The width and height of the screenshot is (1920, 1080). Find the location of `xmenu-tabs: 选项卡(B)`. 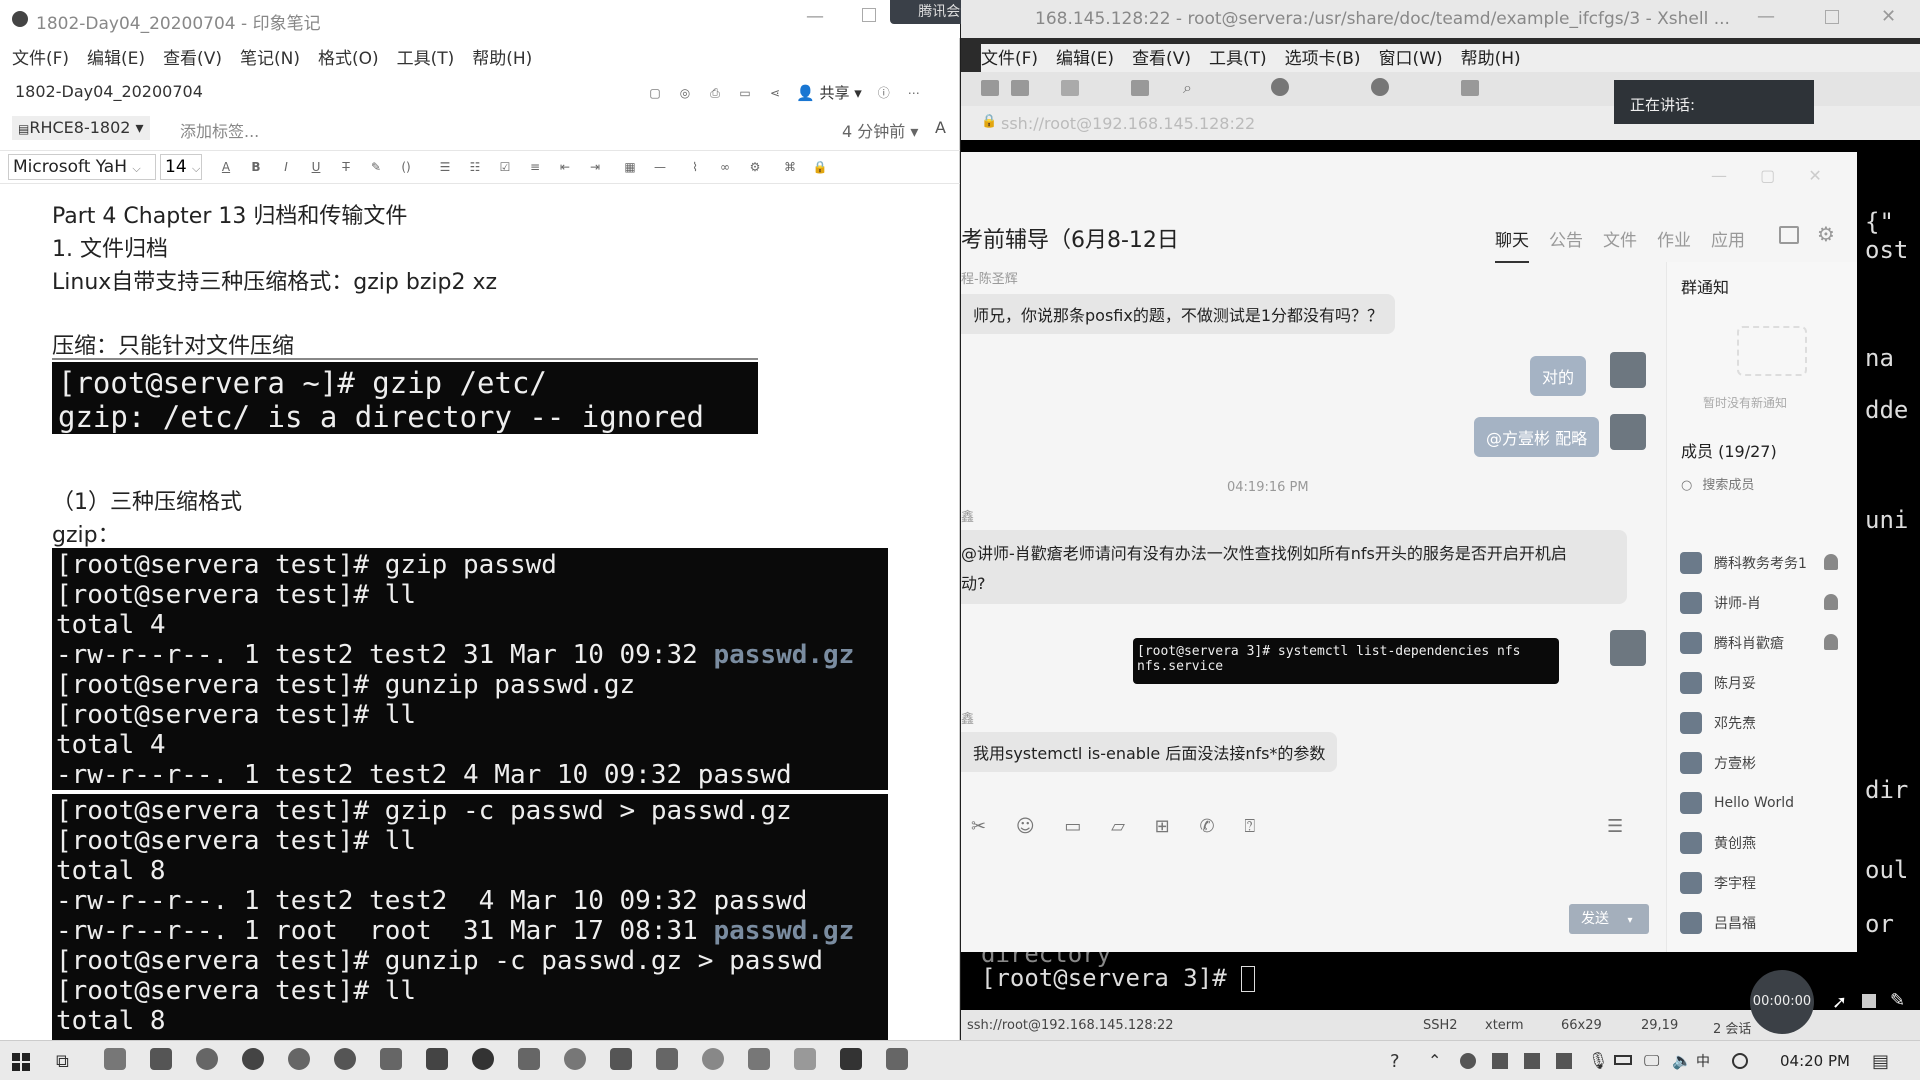

xmenu-tabs: 选项卡(B) is located at coordinates (1323, 59).